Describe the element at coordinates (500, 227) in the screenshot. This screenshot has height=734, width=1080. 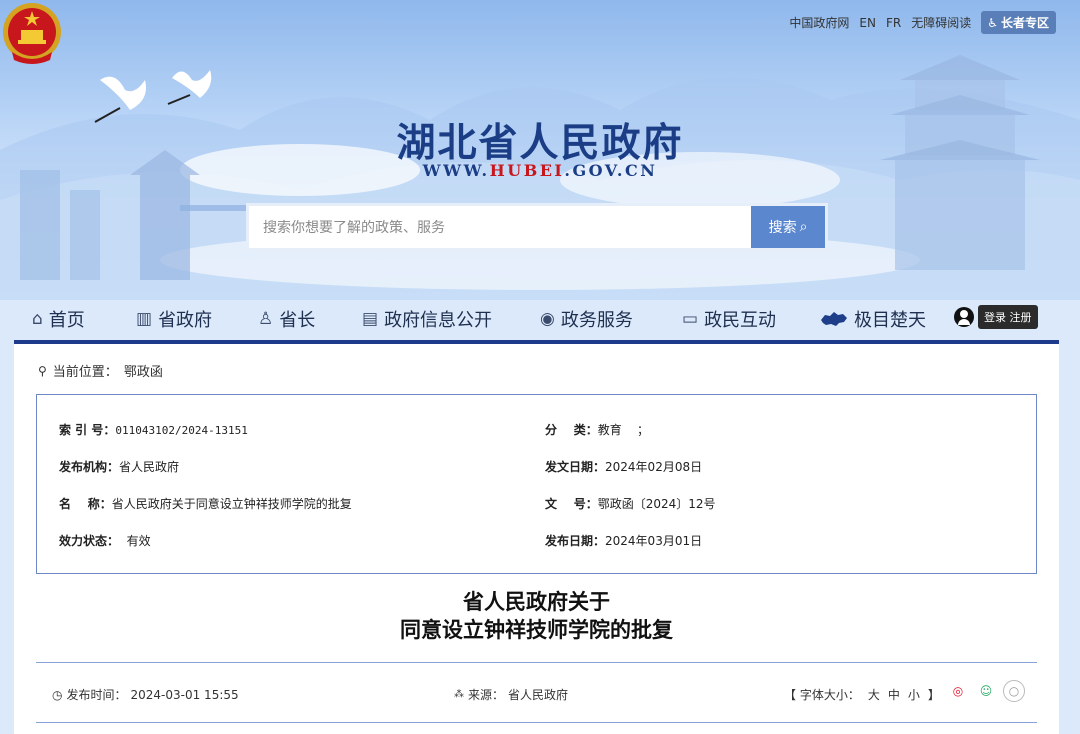
I see `search-input` at that location.